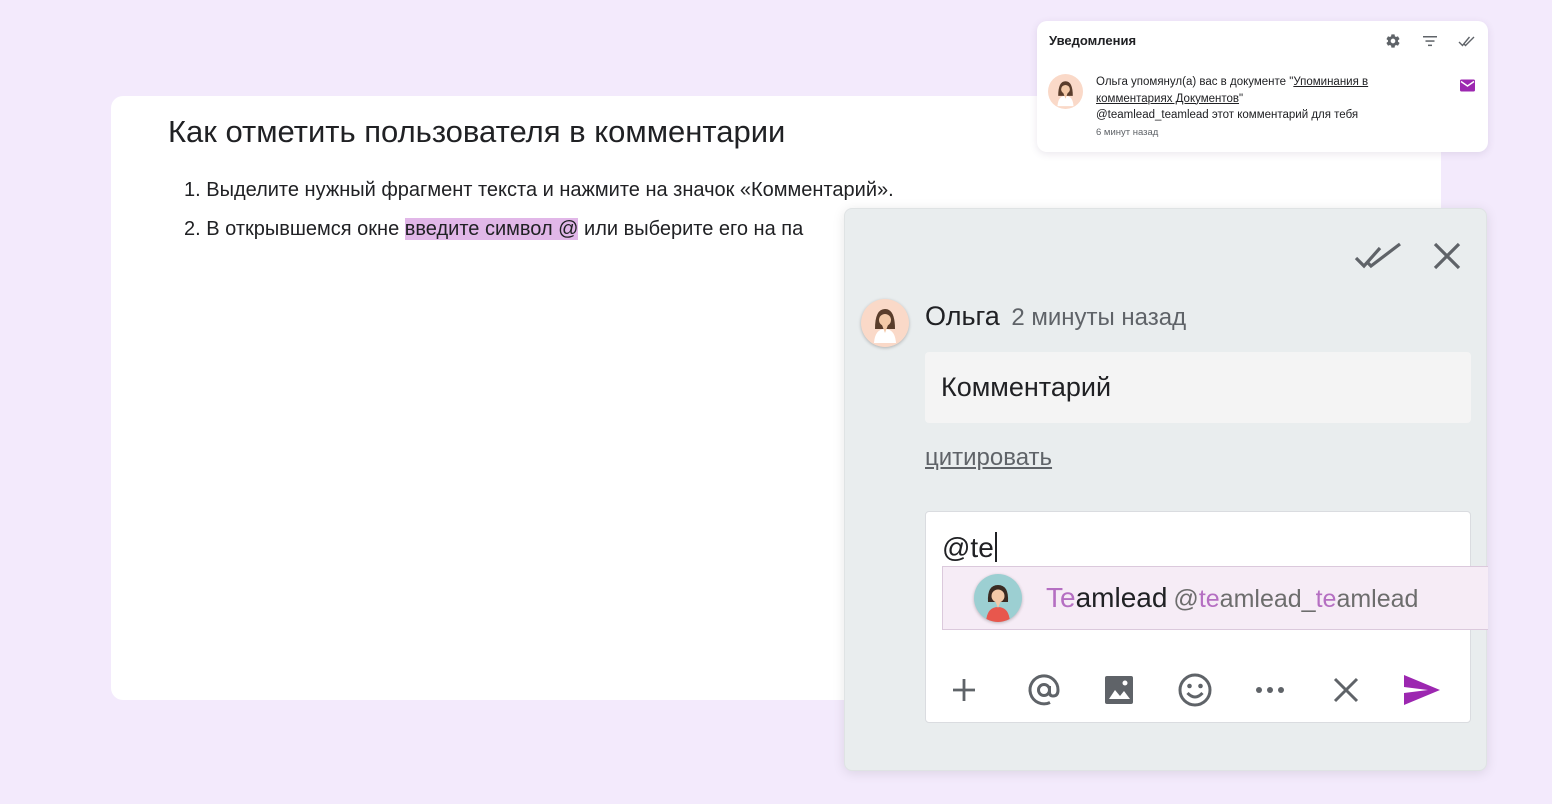 This screenshot has height=804, width=1552. Describe the element at coordinates (1127, 132) in the screenshot. I see `notification-time: 6 минут назад` at that location.